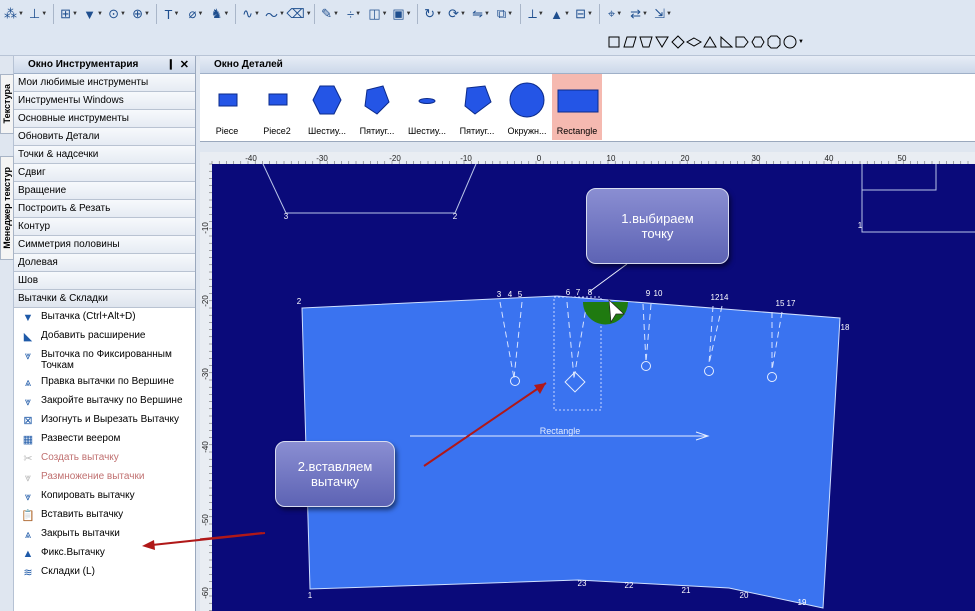  What do you see at coordinates (205, 301) in the screenshot?
I see `ruler-left-label: -20` at bounding box center [205, 301].